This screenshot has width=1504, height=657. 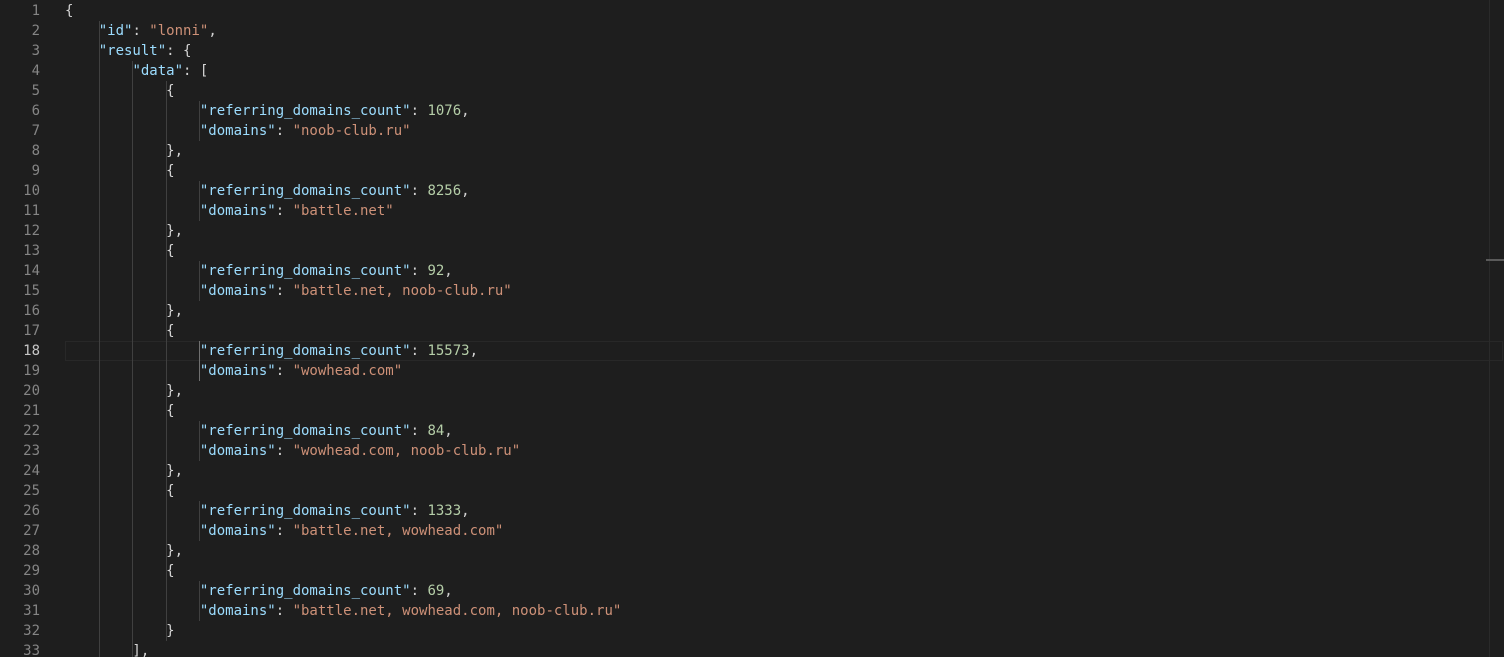 What do you see at coordinates (31, 591) in the screenshot?
I see `line-number: 30` at bounding box center [31, 591].